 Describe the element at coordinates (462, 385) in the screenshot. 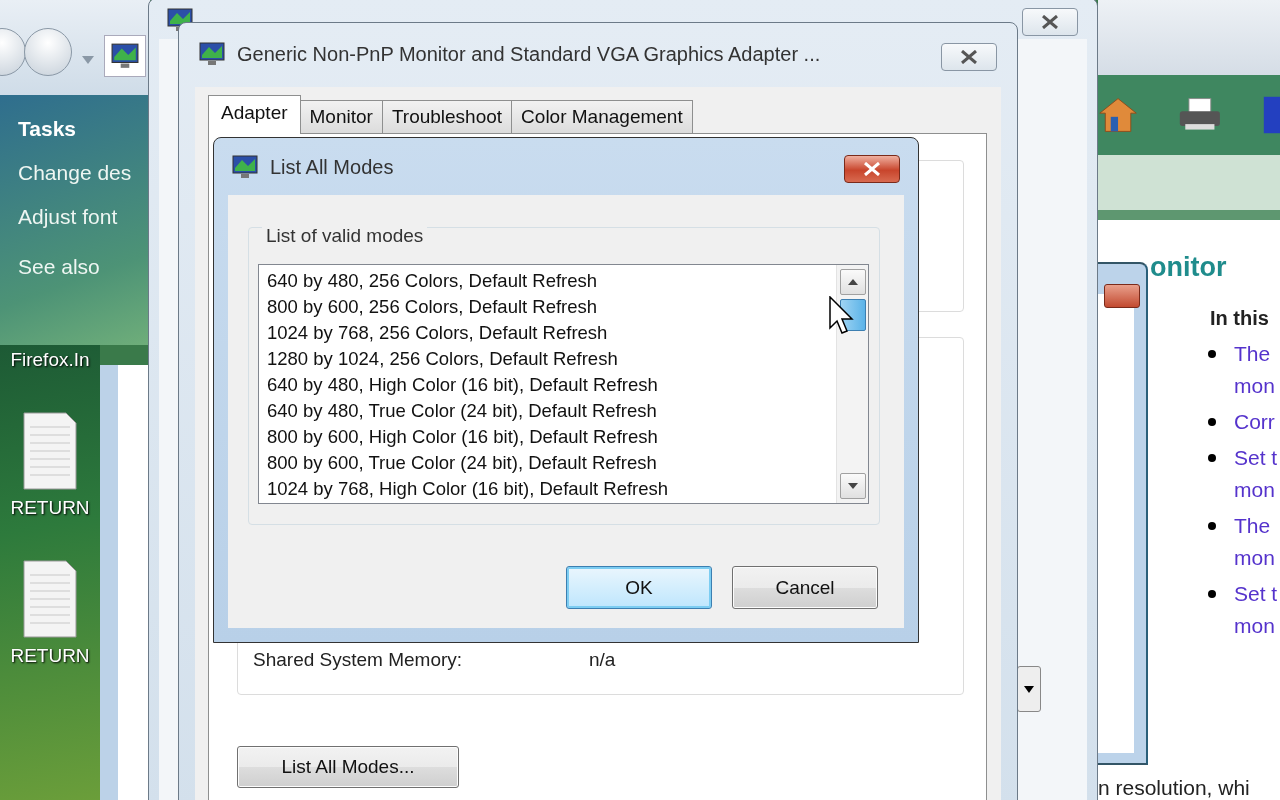

I see `list-item: 640 by 480, High Color (16 bit), Default Refresh` at that location.